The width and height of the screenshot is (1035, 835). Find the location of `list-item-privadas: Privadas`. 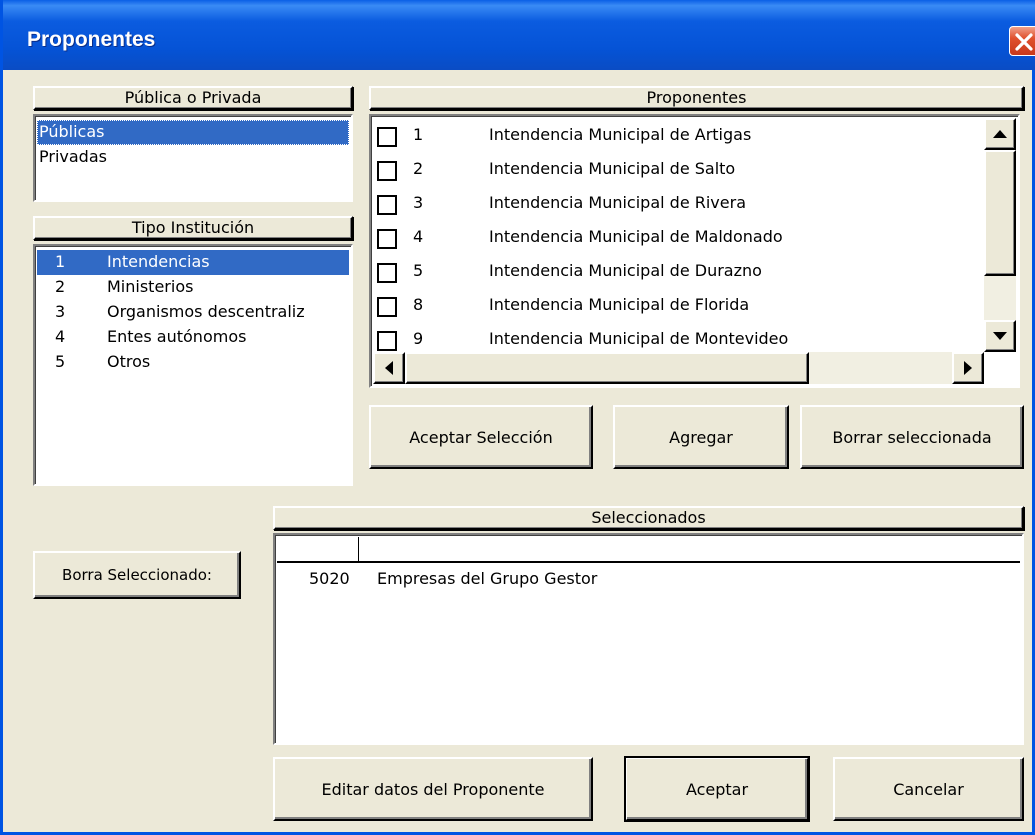

list-item-privadas: Privadas is located at coordinates (193, 157).